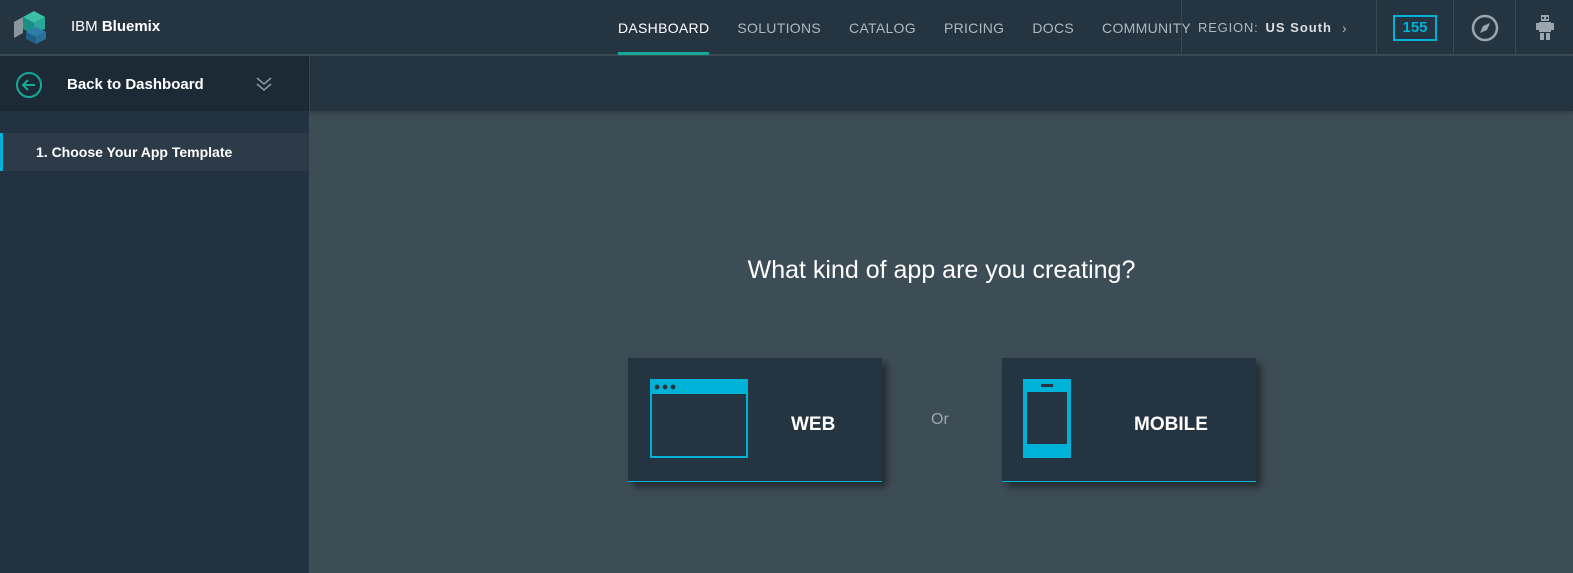  Describe the element at coordinates (30, 27) in the screenshot. I see `bluemix-logo` at that location.